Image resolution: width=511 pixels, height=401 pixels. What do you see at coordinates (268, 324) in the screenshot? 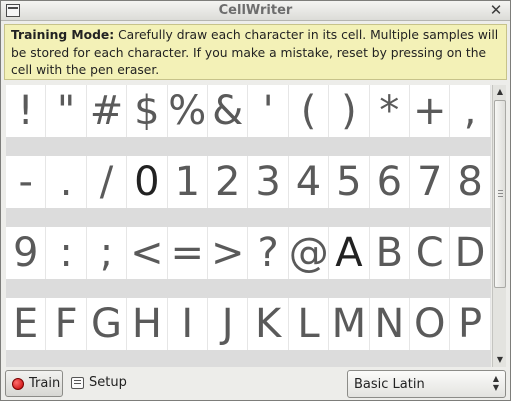
I see `character-cell: K` at bounding box center [268, 324].